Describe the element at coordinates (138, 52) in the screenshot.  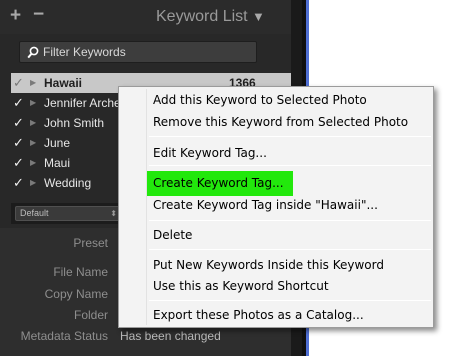
I see `filter-keywords-input: Filter Keywords` at that location.